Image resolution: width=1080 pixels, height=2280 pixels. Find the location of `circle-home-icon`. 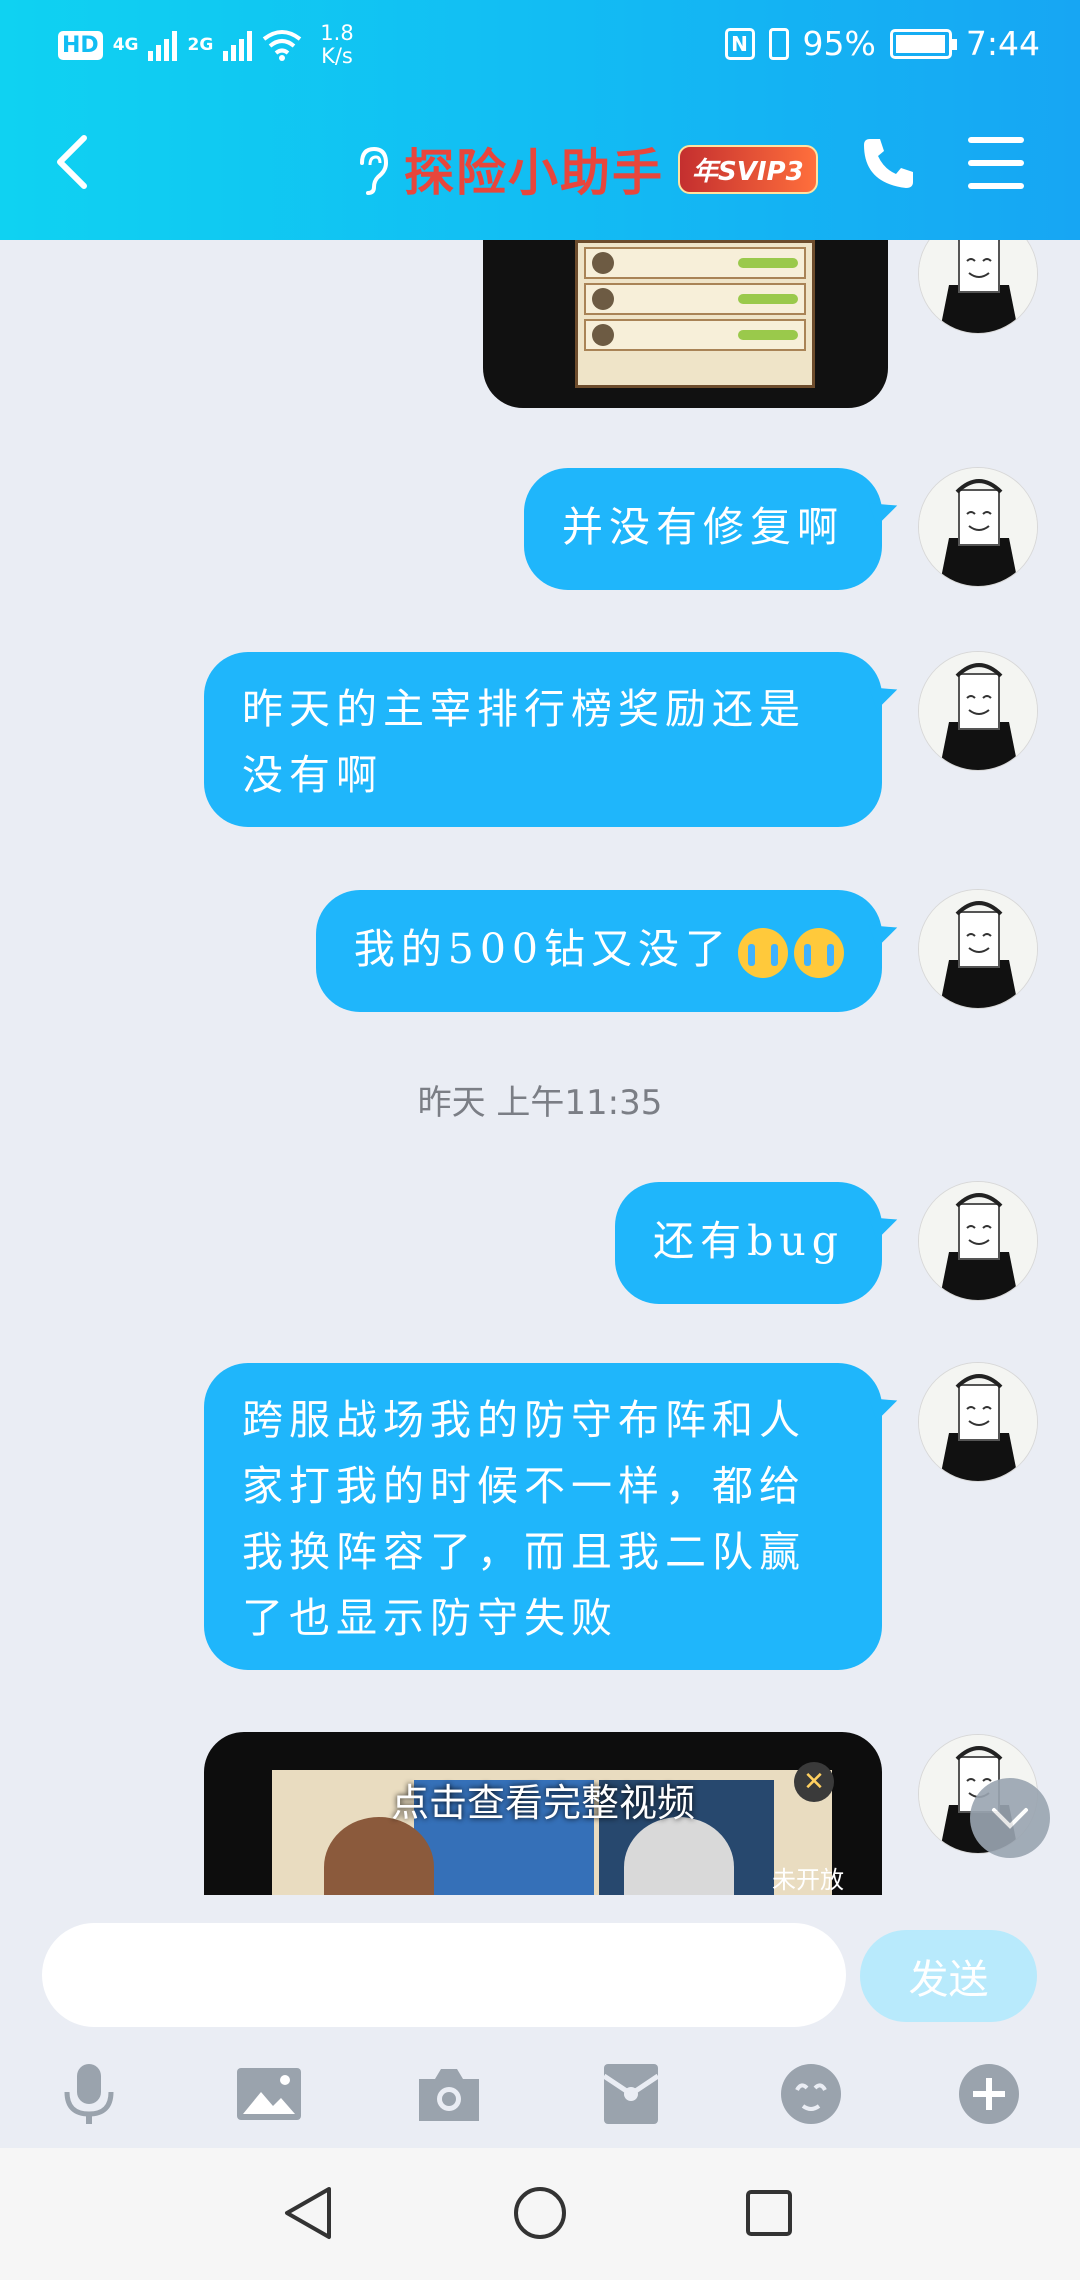

circle-home-icon is located at coordinates (540, 2213).